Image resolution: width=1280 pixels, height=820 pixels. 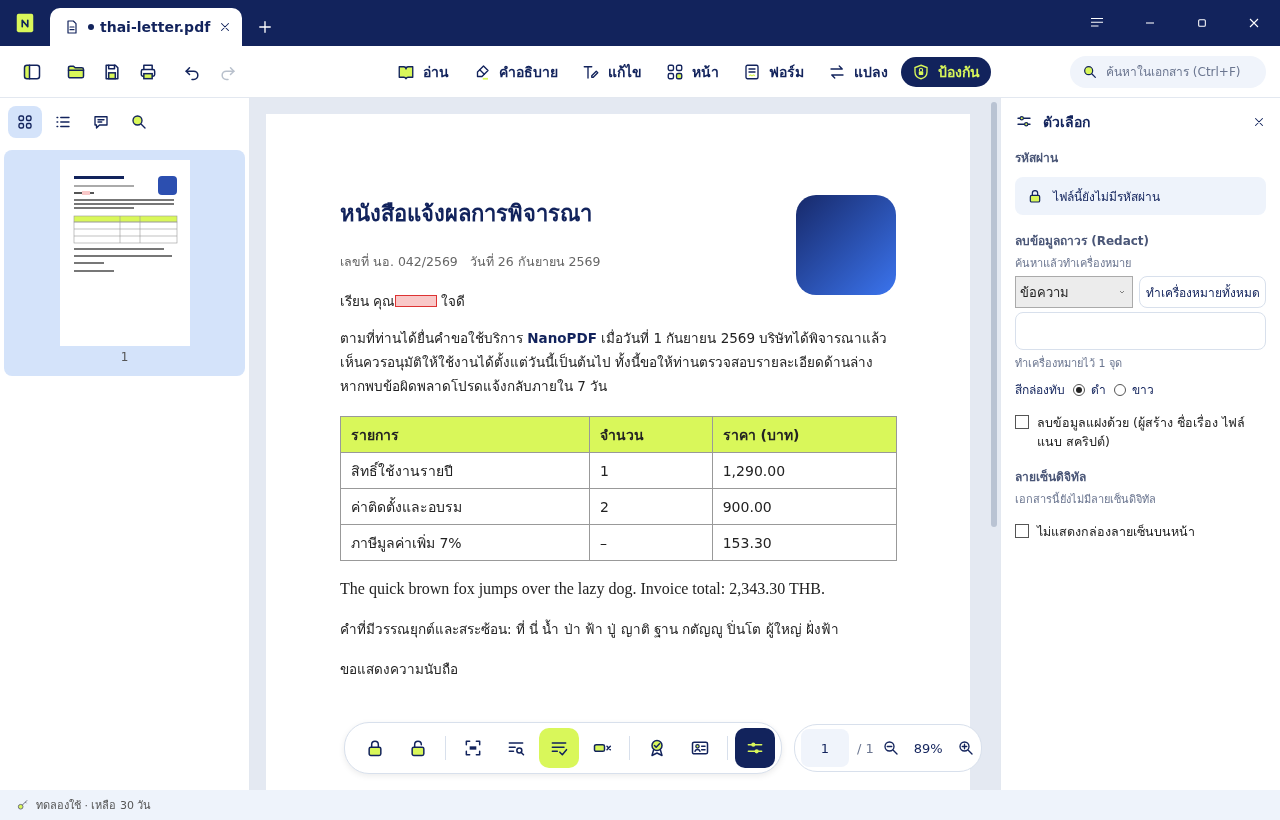 I want to click on greeting-text: เรียน คุณ, so click(x=368, y=302).